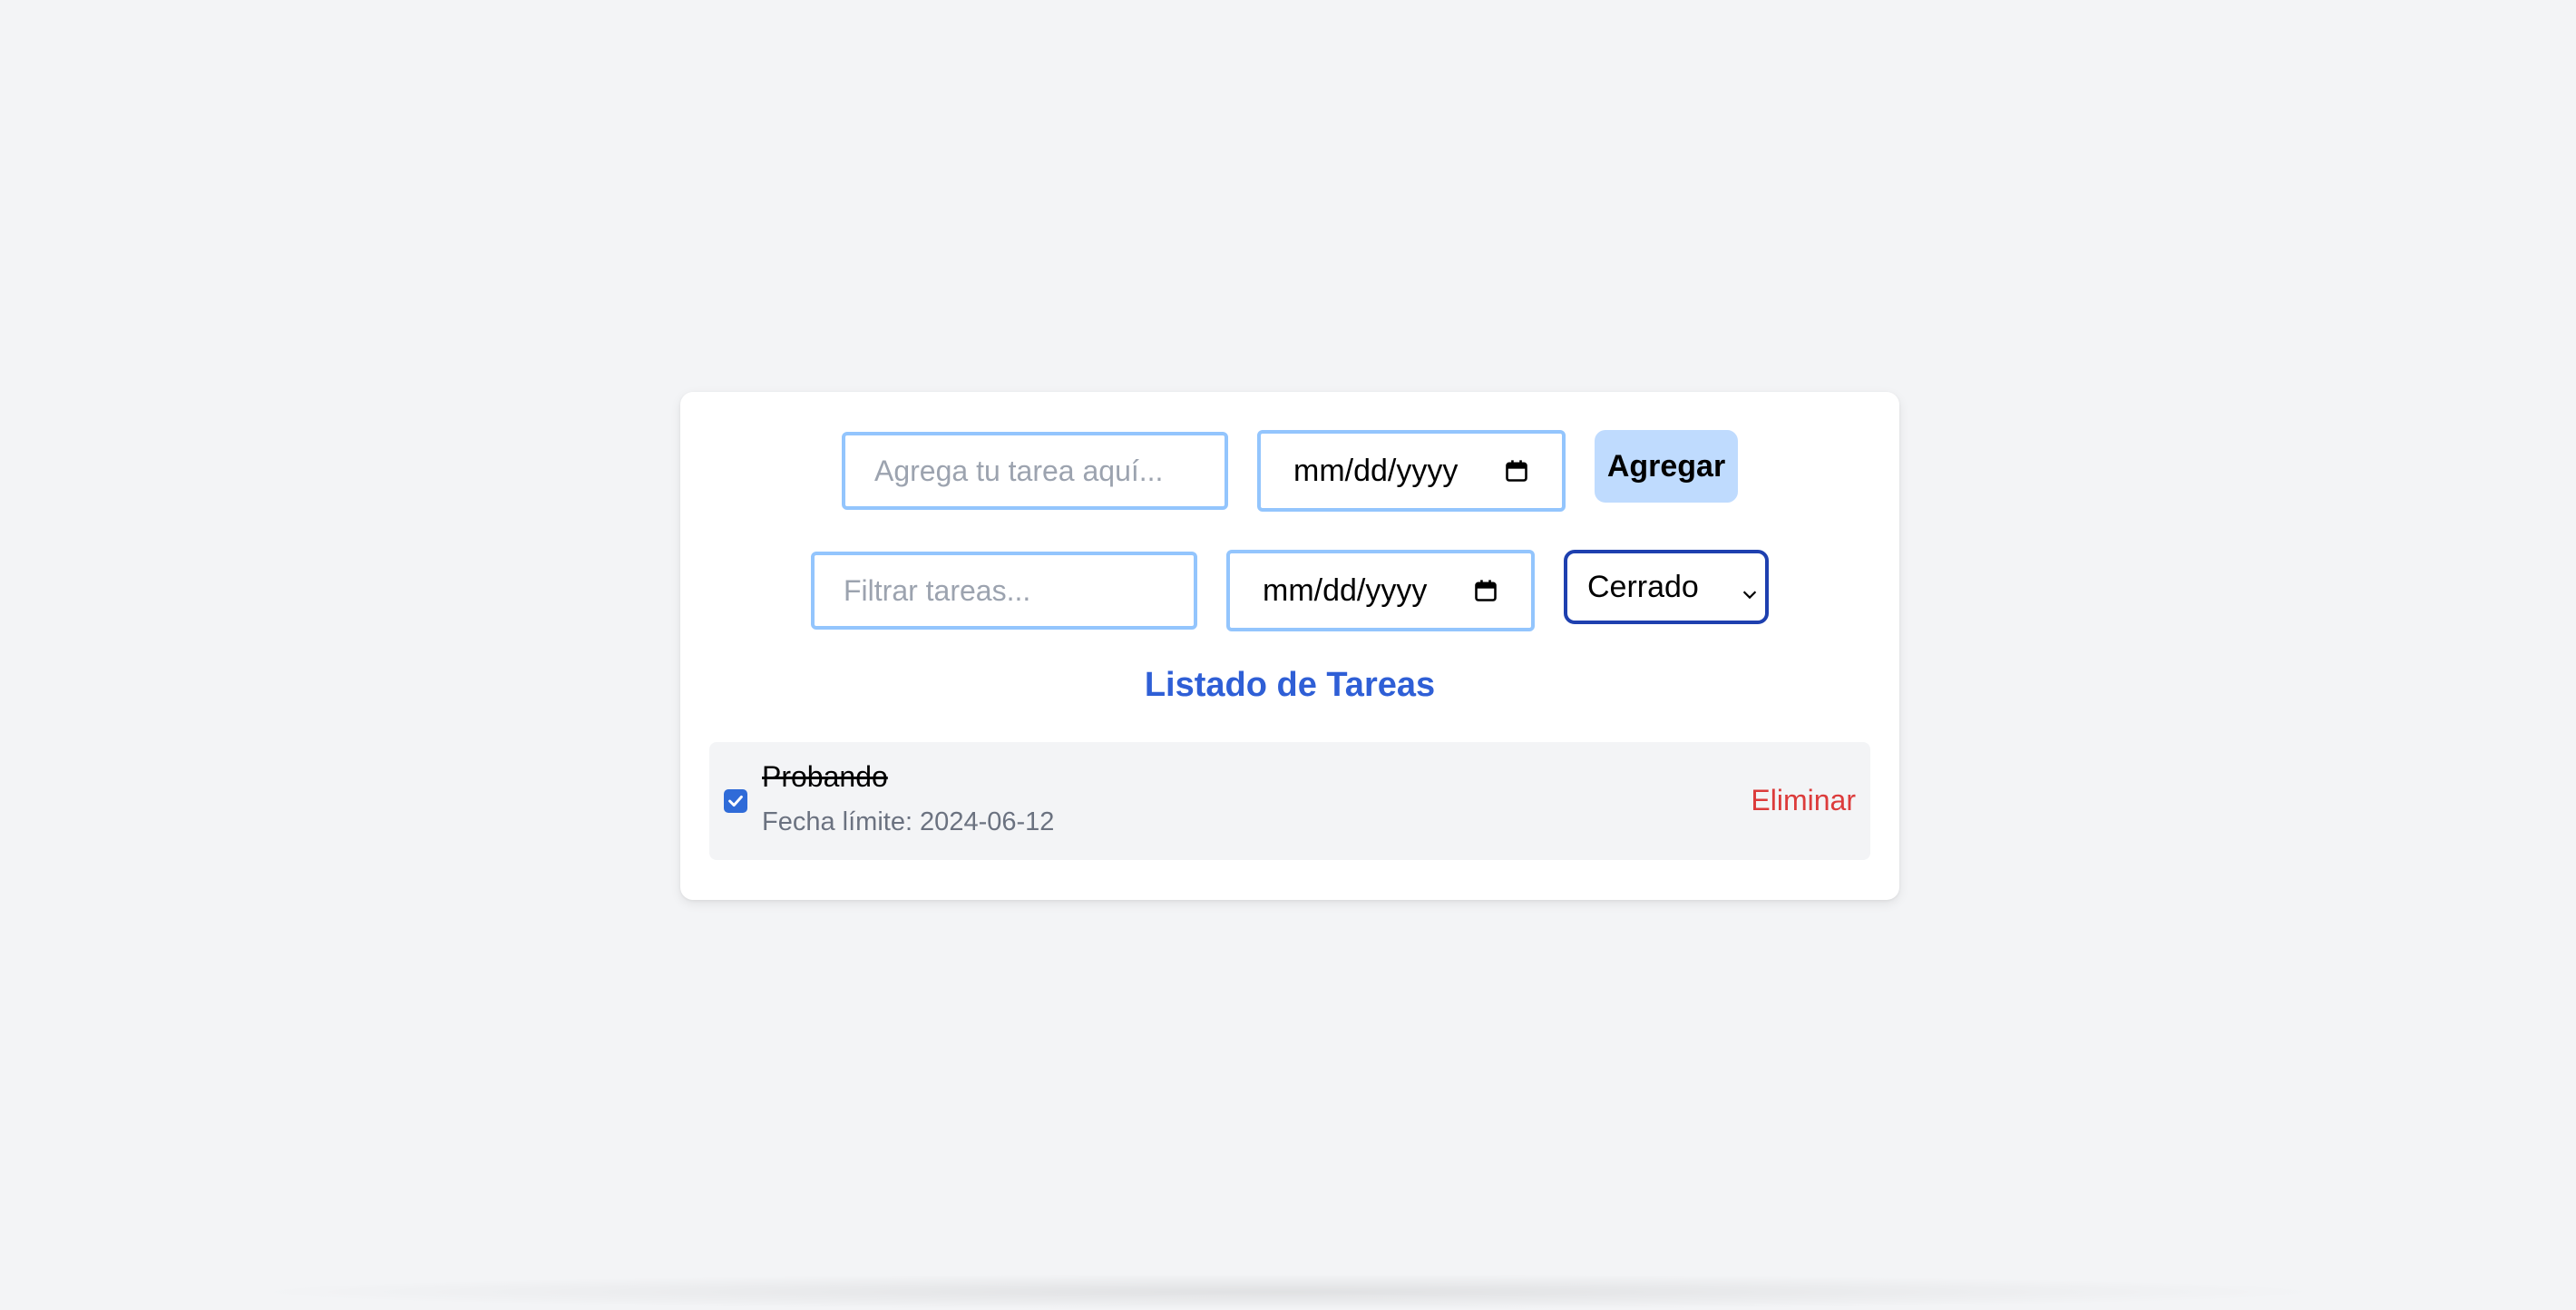 Image resolution: width=2576 pixels, height=1310 pixels. I want to click on status-select: Cerrado, so click(1666, 587).